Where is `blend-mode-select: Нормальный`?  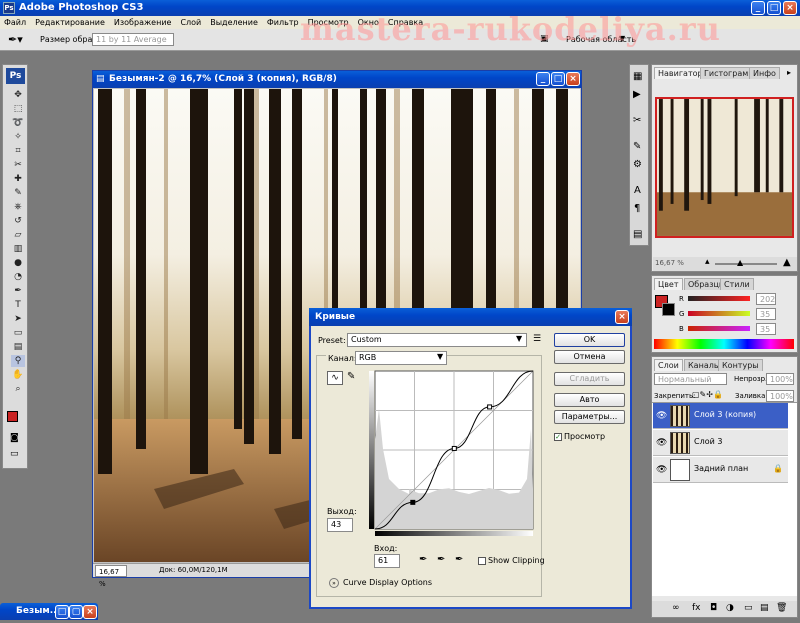
blend-mode-select: Нормальный is located at coordinates (690, 379).